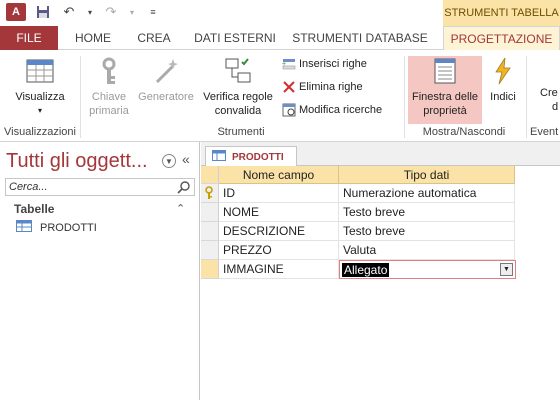 The width and height of the screenshot is (560, 400). What do you see at coordinates (109, 111) in the screenshot?
I see `primary-key-label-2: primaria` at bounding box center [109, 111].